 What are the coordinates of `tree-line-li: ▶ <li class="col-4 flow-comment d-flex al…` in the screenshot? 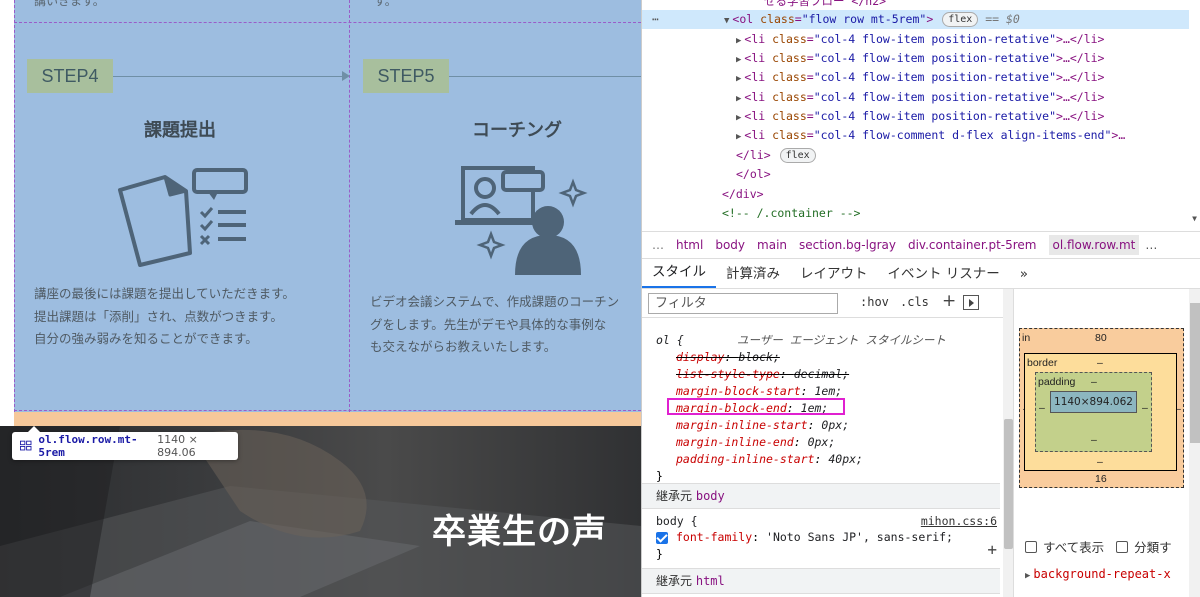 It's located at (930, 135).